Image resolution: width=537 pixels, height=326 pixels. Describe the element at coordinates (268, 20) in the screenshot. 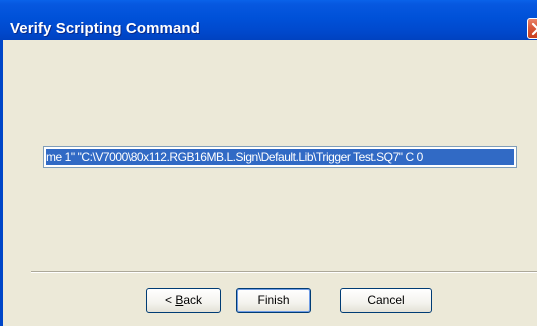

I see `title-bar: Verify Scripting Command` at that location.